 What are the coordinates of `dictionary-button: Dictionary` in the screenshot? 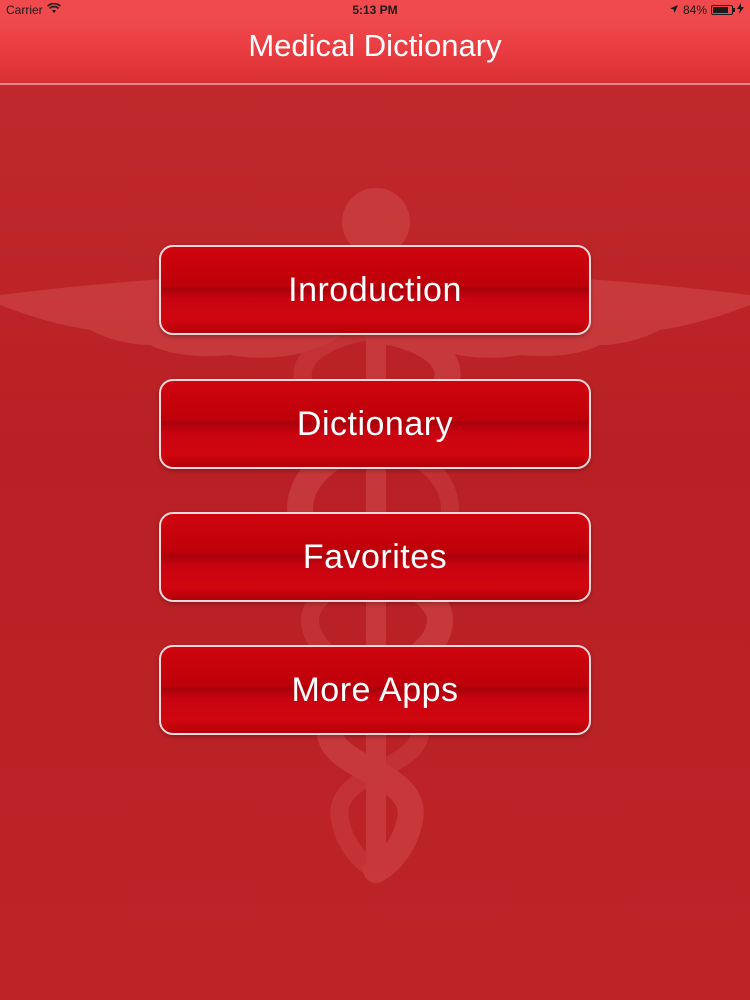 It's located at (375, 424).